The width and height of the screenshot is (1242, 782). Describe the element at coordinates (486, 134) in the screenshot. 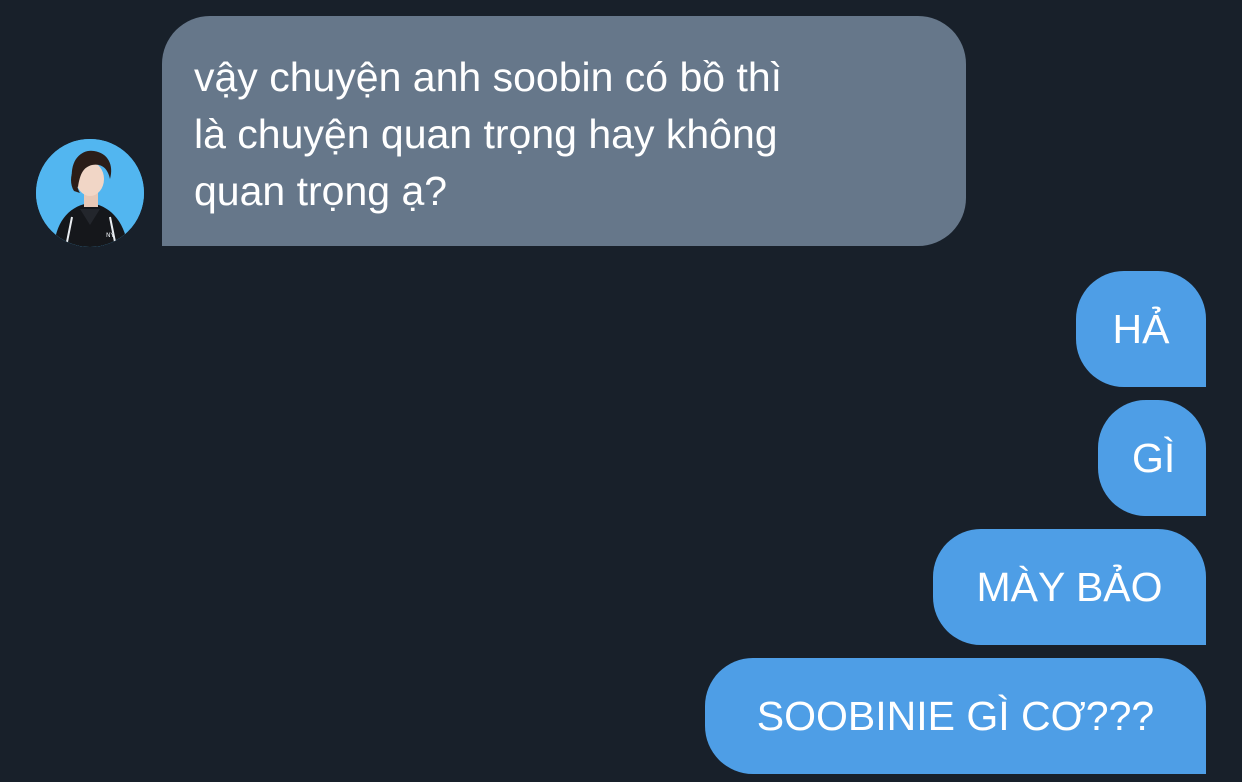

I see `incoming-message-line: là chuyện quan trọng hay không` at that location.